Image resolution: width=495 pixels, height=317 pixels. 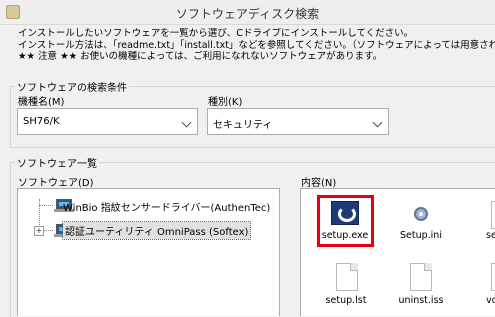 I want to click on category-label: 種別(K), so click(x=225, y=102).